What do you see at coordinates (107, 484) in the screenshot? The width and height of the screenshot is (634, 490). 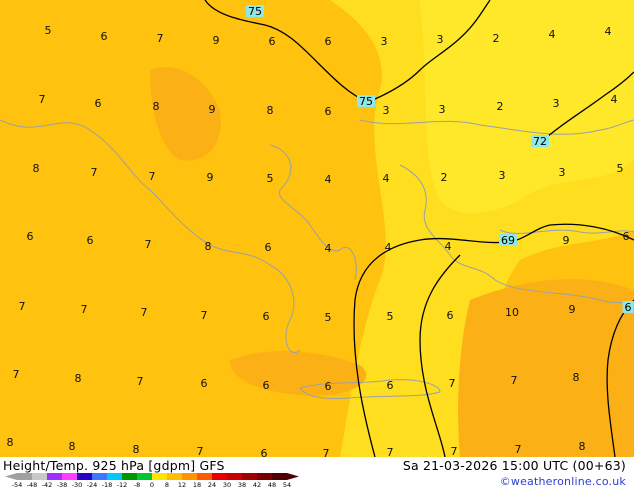 I see `legend-tick: -18` at bounding box center [107, 484].